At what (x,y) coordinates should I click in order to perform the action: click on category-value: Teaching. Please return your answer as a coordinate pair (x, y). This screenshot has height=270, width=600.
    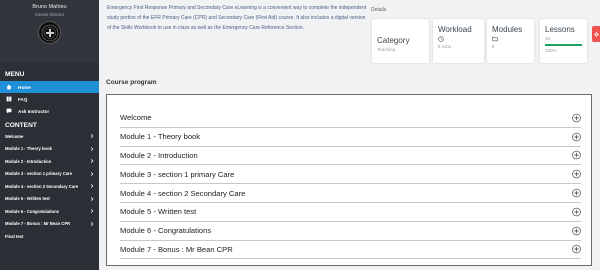
    Looking at the image, I should click on (386, 49).